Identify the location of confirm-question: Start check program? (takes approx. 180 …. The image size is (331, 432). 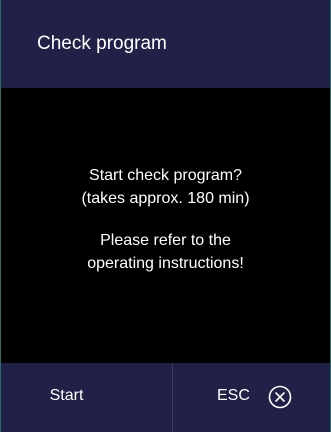
(165, 187).